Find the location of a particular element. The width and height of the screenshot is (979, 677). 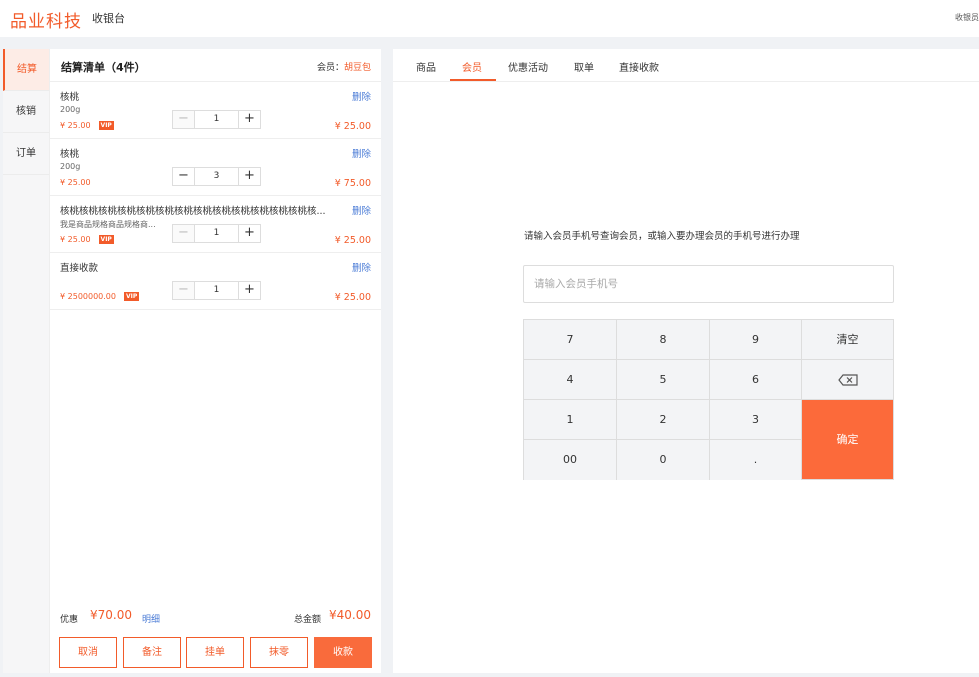

member-label: 会员： is located at coordinates (330, 68).